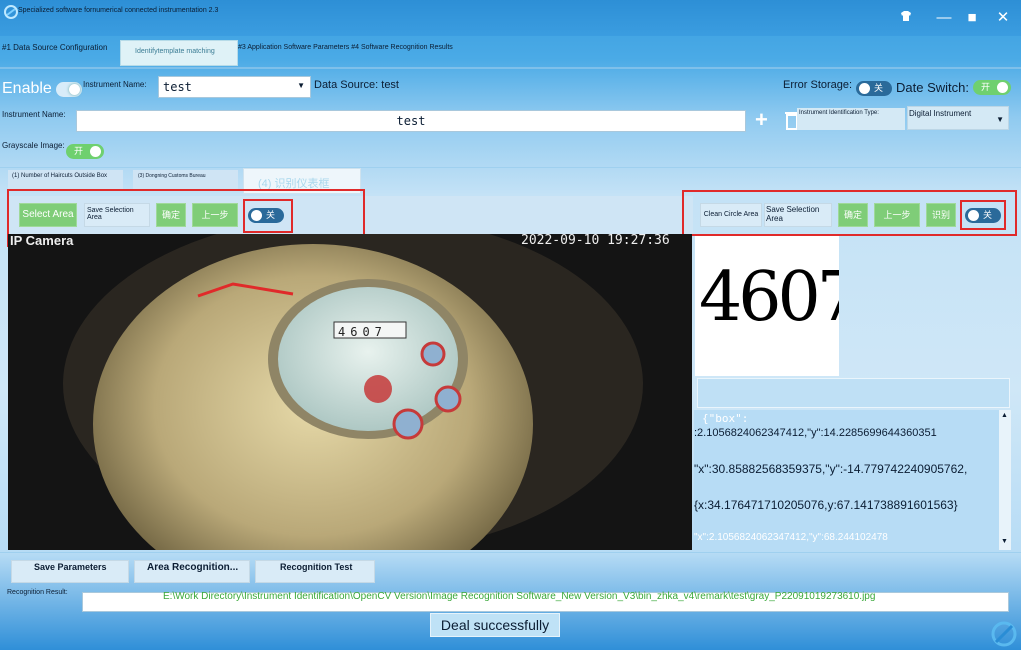  I want to click on crop-result-field, so click(853, 393).